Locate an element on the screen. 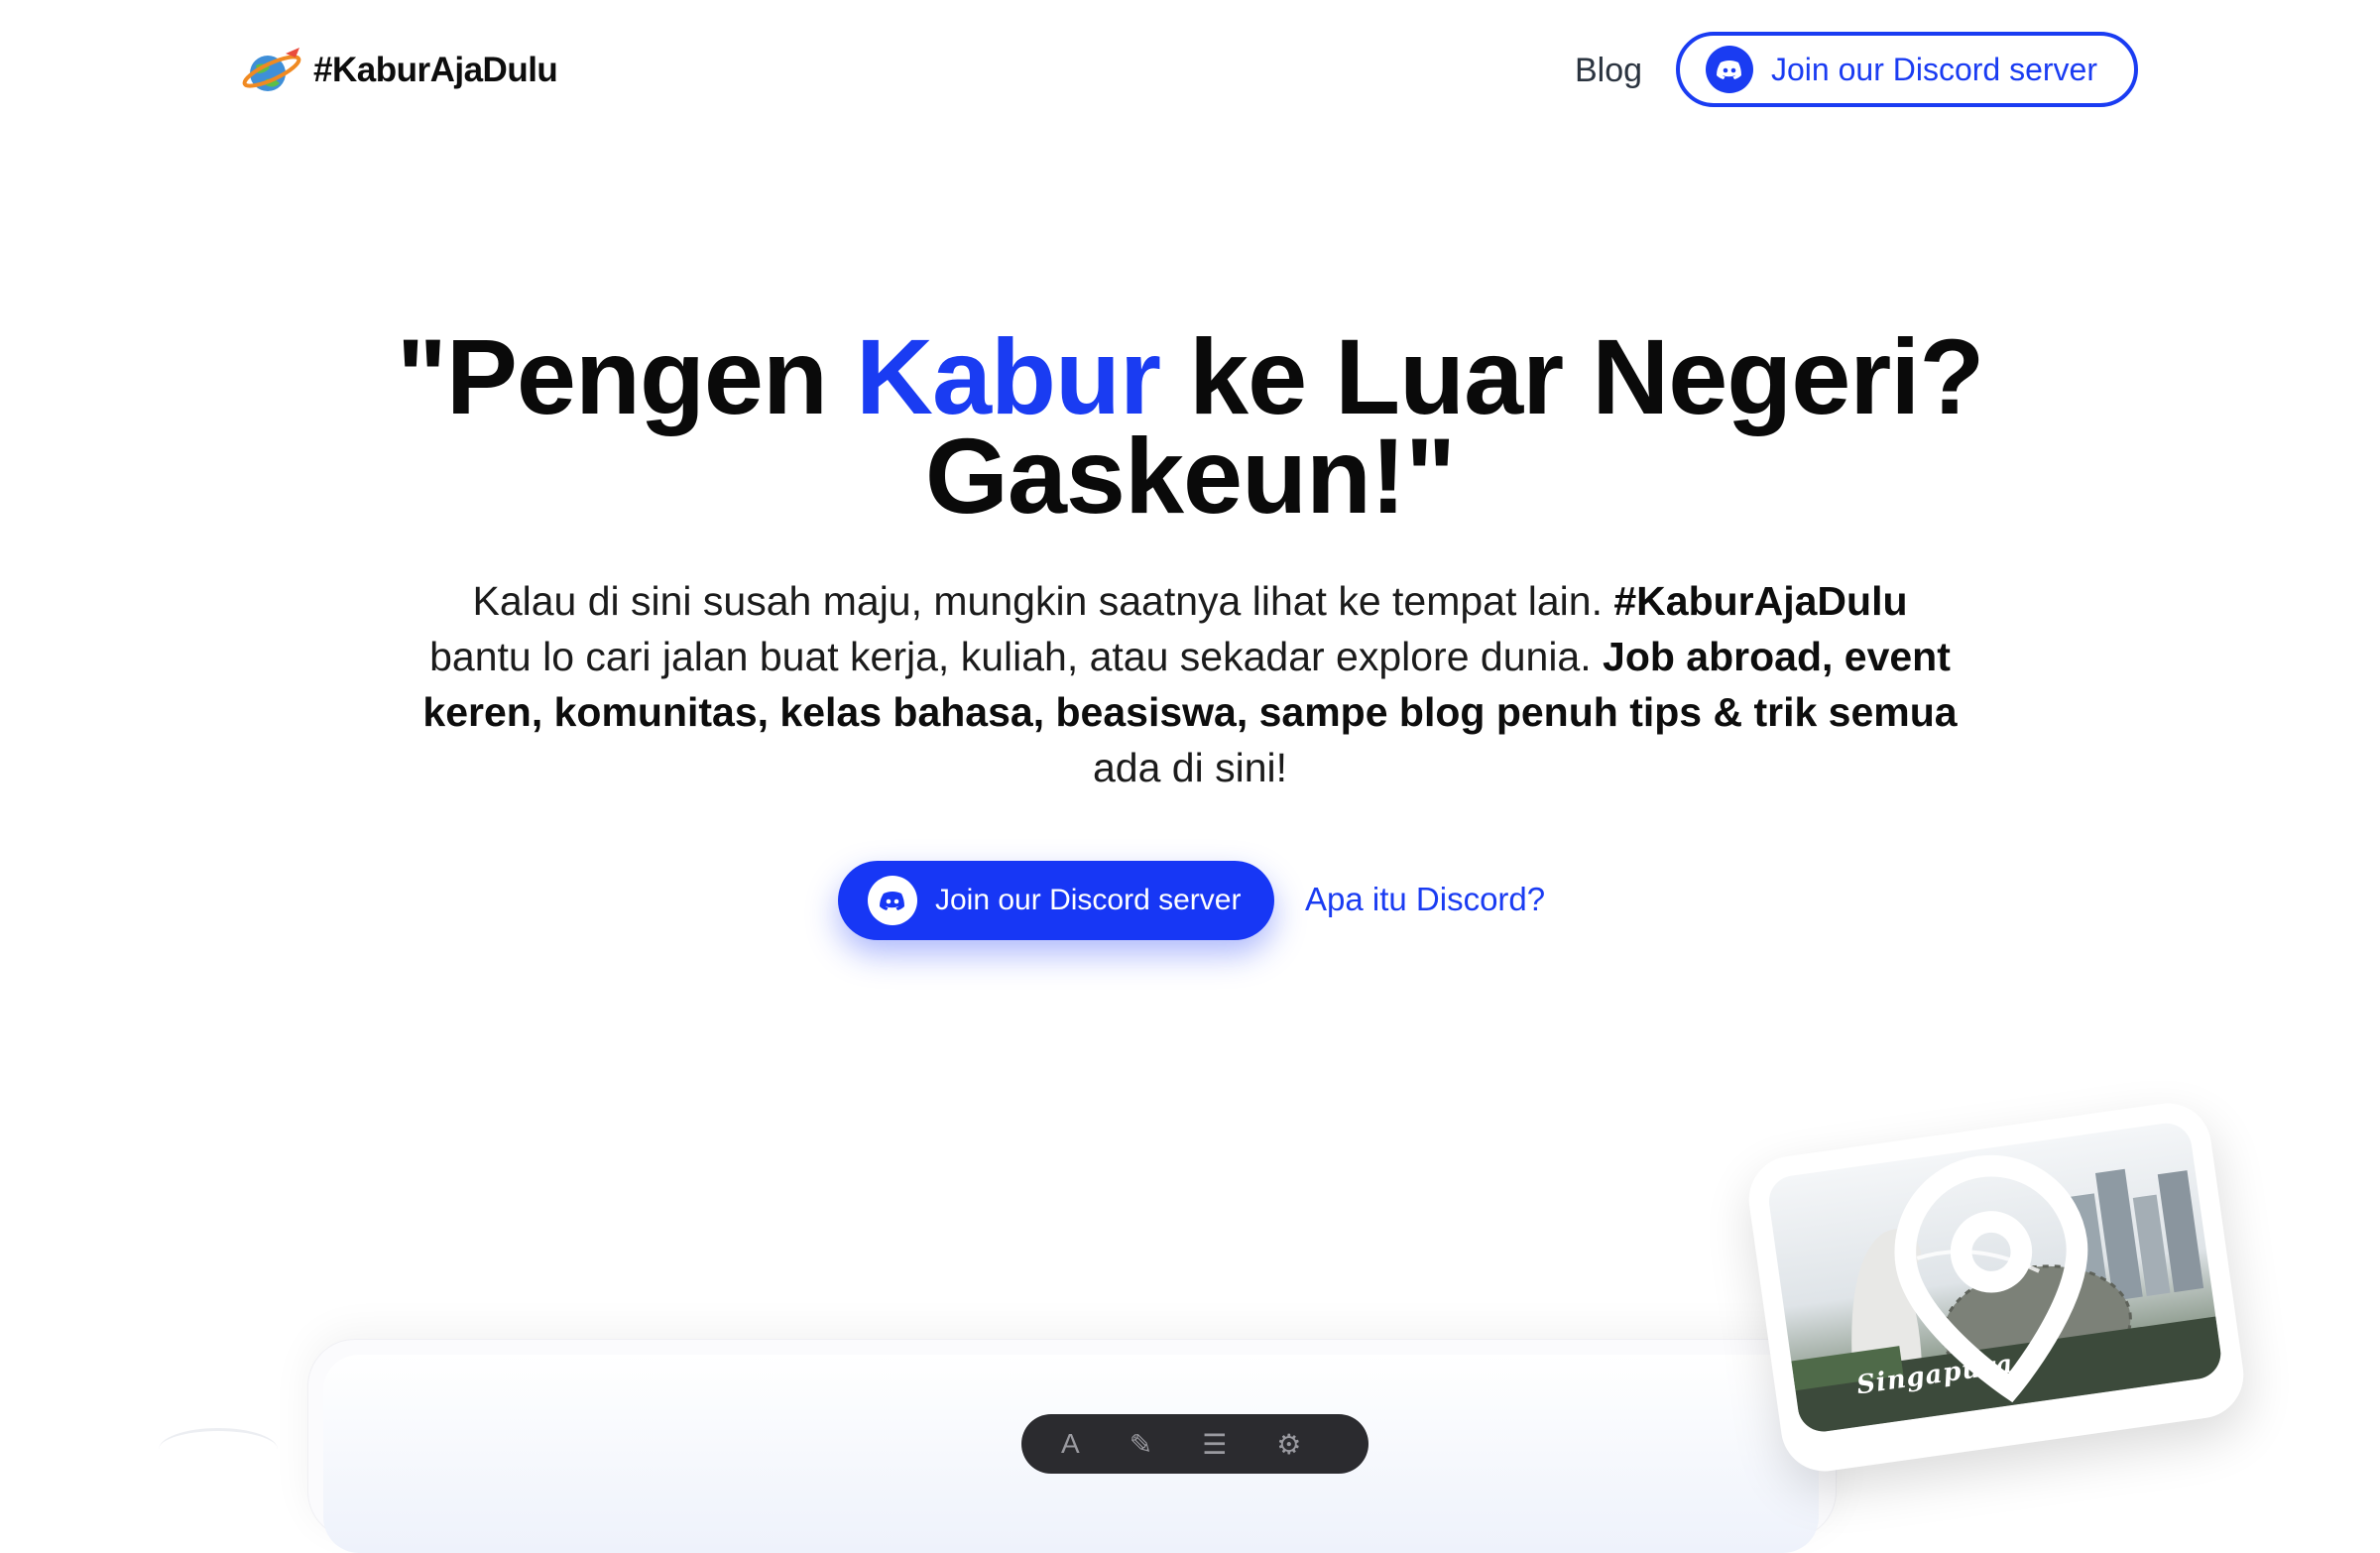 Image resolution: width=2380 pixels, height=1553 pixels. singapore-photo: Singapura is located at coordinates (1994, 1277).